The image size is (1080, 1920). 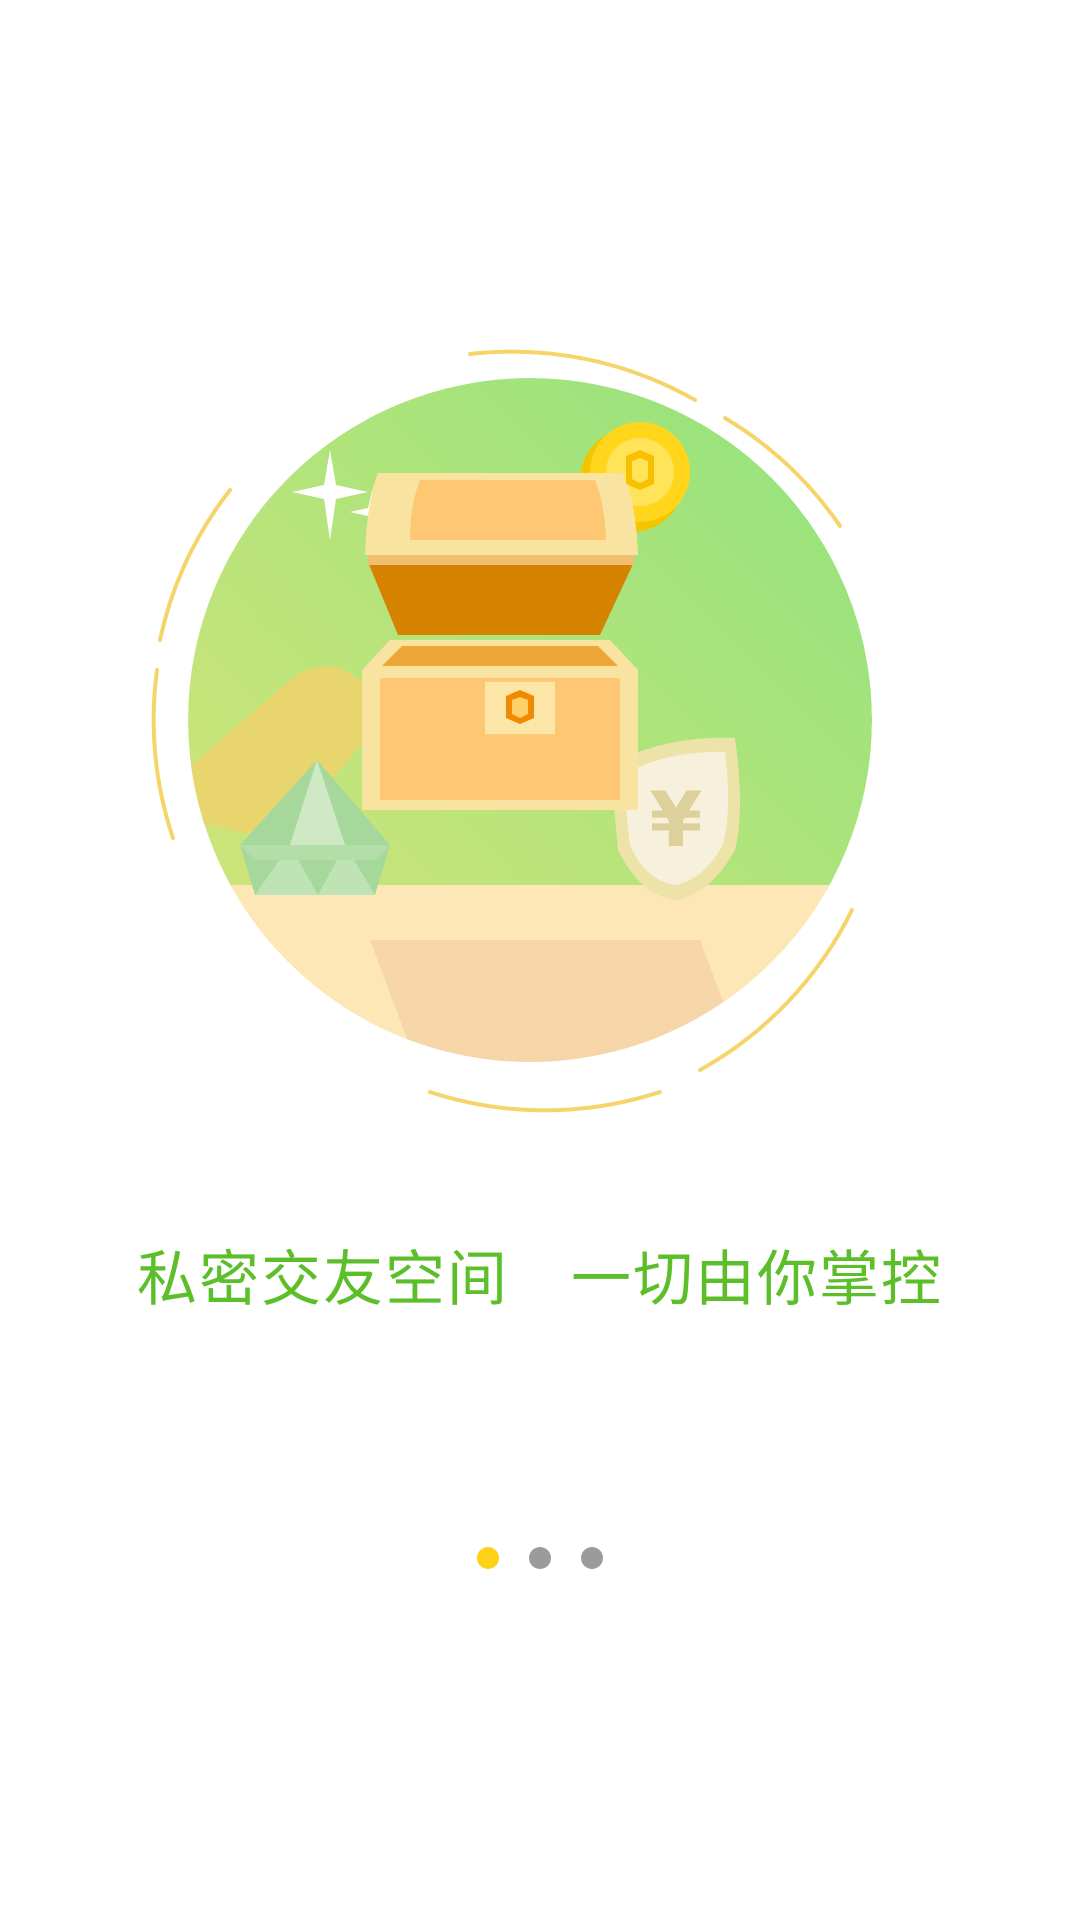 I want to click on page-indicator, so click(x=540, y=1558).